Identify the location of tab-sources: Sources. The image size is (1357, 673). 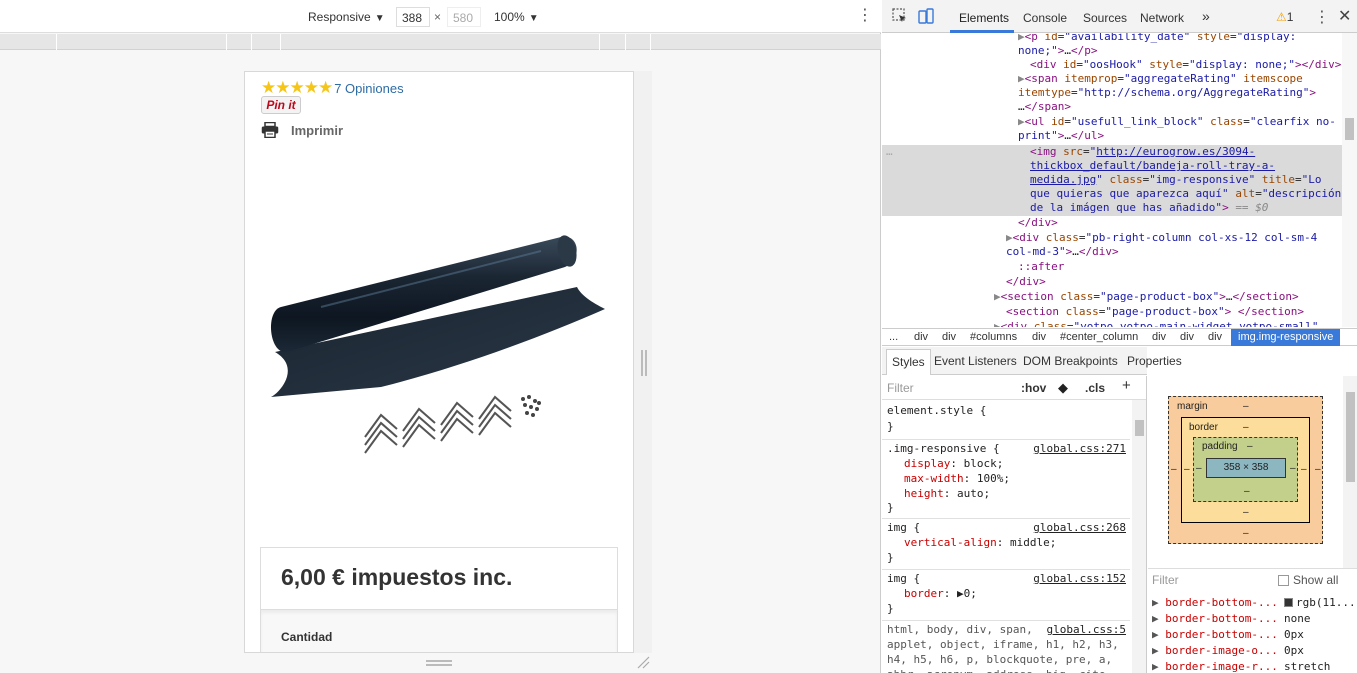
(1105, 18).